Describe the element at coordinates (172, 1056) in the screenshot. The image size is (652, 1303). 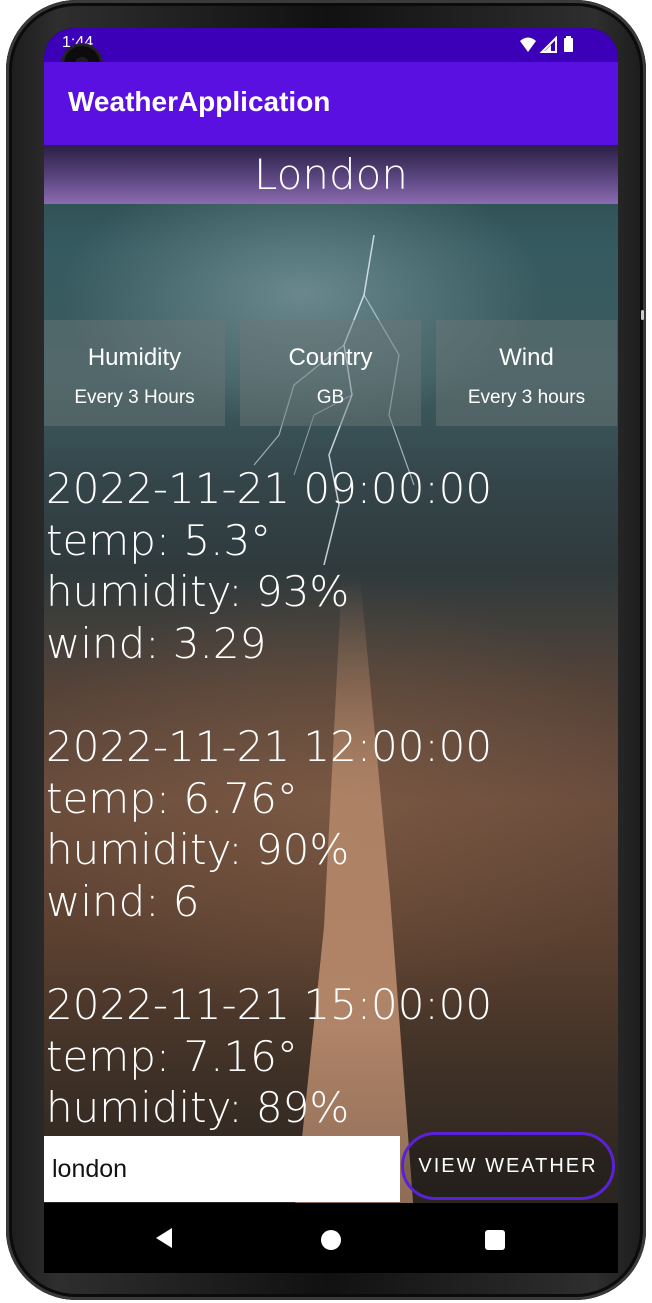
I see `forecast-temp: temp: 7.16°` at that location.